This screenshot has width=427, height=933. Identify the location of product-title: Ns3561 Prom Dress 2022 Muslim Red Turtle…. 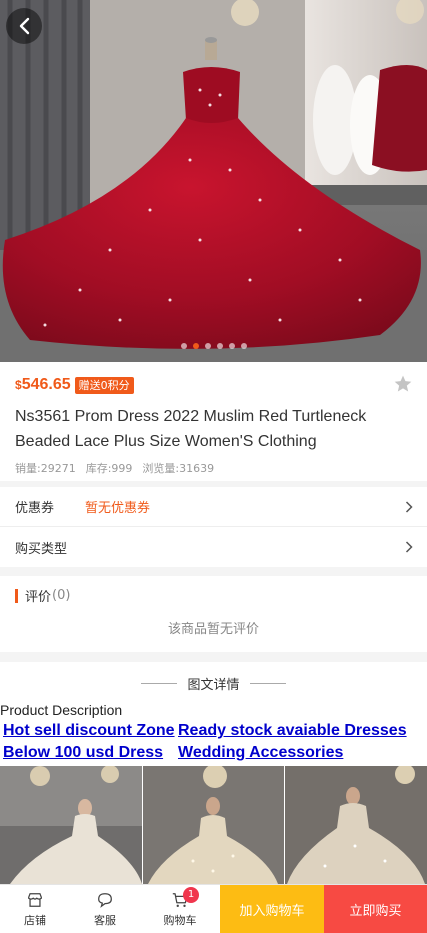
(191, 429).